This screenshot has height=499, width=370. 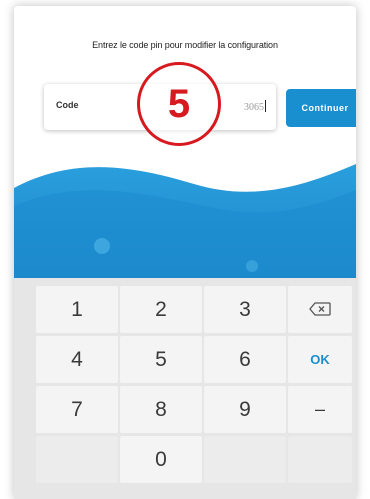 I want to click on code-value: 3065, so click(x=255, y=106).